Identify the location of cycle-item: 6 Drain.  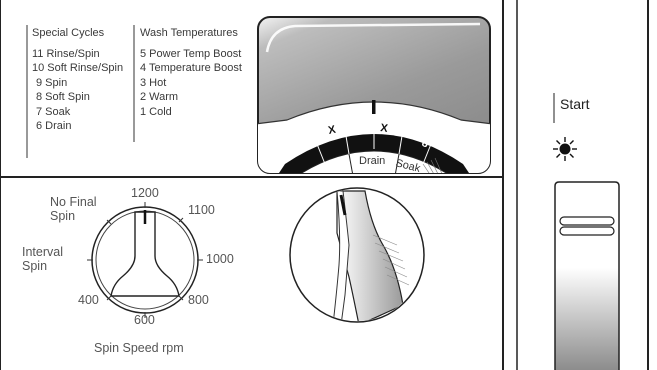
(54, 126).